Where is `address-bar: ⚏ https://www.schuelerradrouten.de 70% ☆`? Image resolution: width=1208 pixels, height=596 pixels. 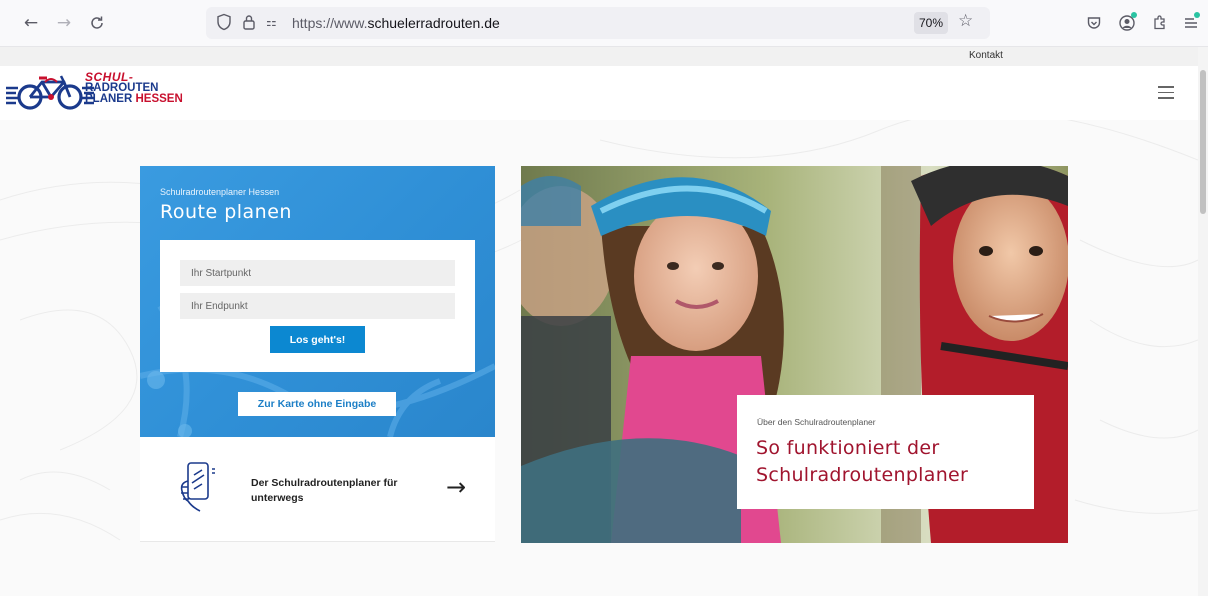
address-bar: ⚏ https://www.schuelerradrouten.de 70% ☆ is located at coordinates (598, 23).